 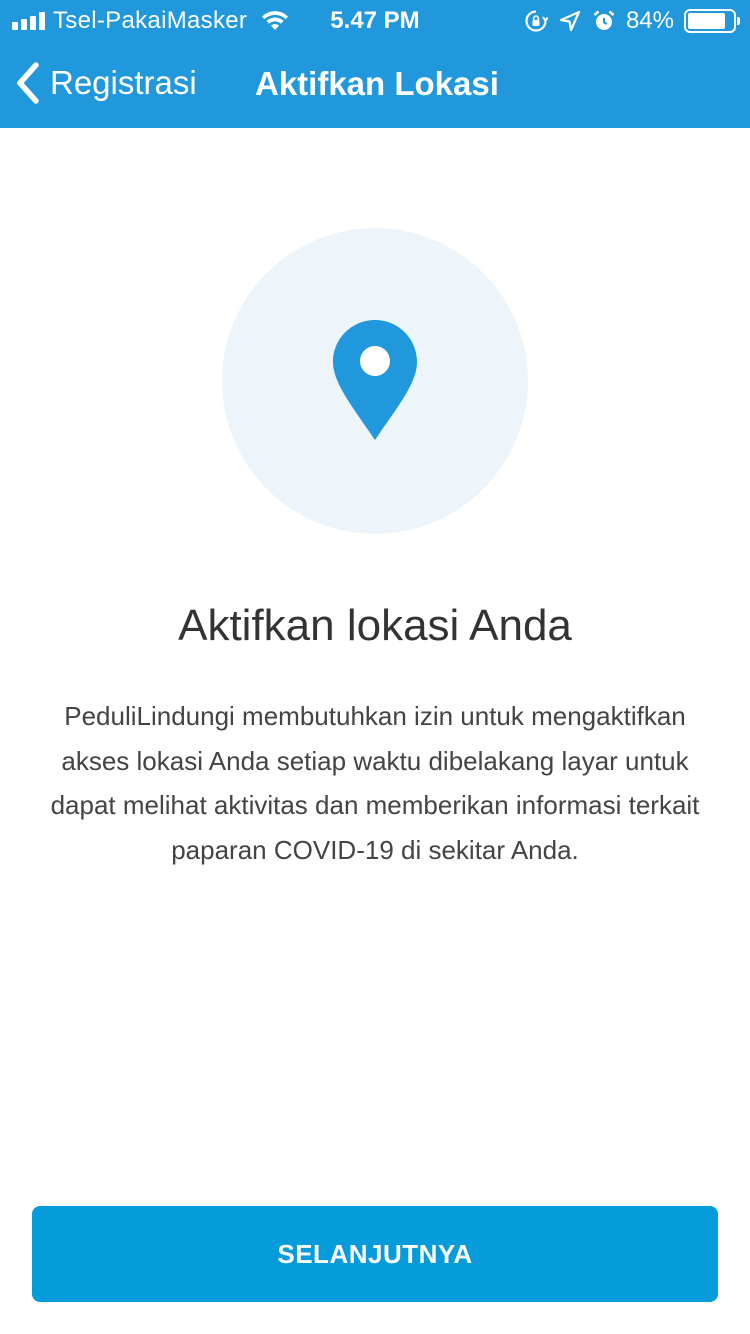 What do you see at coordinates (536, 21) in the screenshot?
I see `orientation-lock-icon` at bounding box center [536, 21].